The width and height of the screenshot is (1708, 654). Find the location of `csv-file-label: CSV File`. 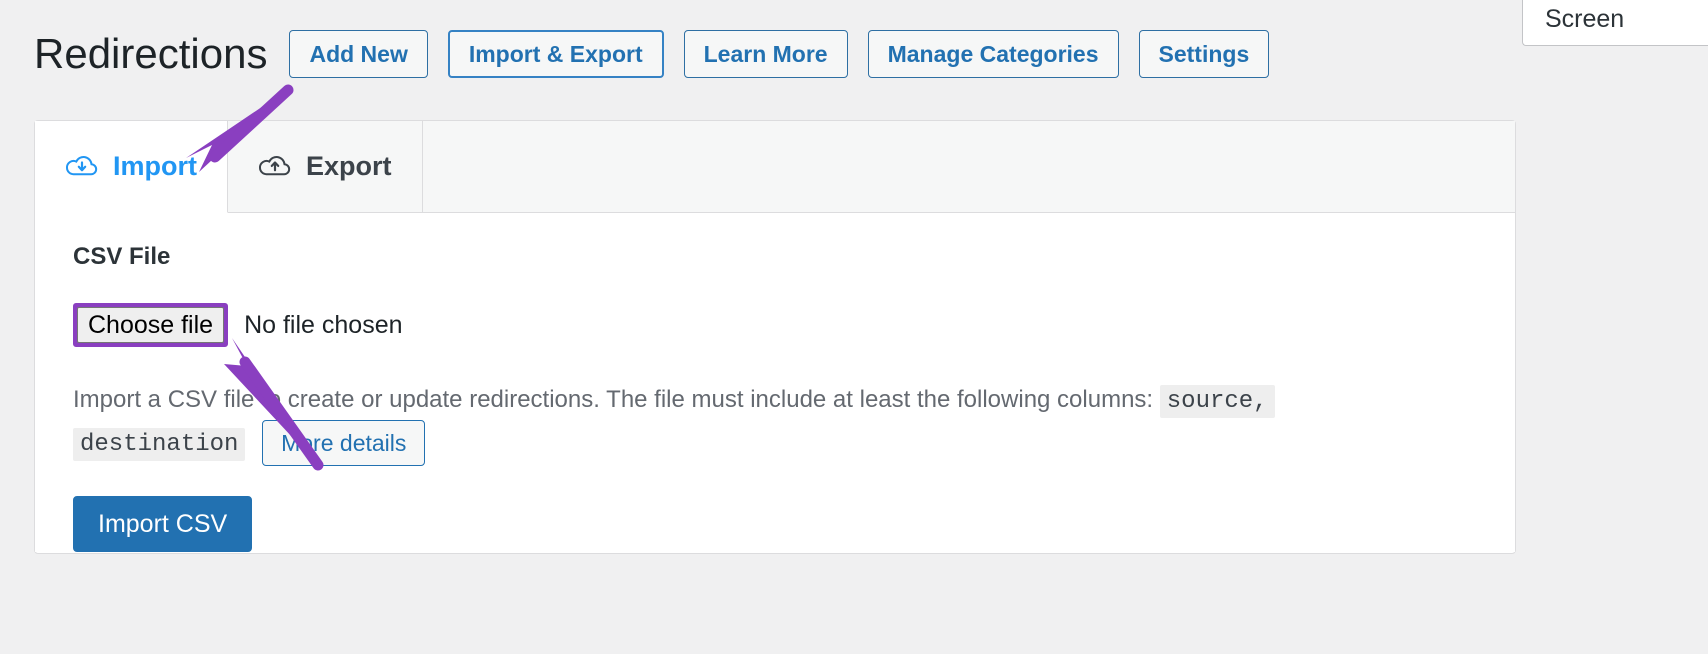

csv-file-label: CSV File is located at coordinates (122, 256).